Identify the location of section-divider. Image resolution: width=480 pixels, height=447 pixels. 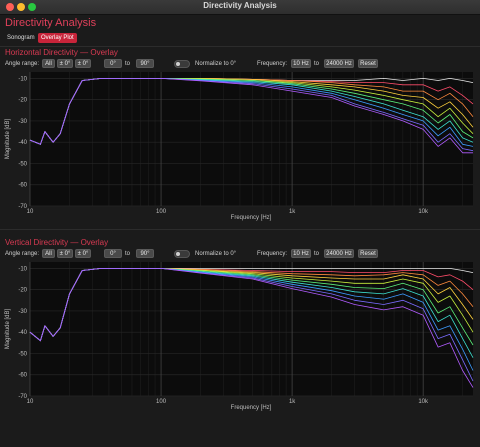
(240, 229).